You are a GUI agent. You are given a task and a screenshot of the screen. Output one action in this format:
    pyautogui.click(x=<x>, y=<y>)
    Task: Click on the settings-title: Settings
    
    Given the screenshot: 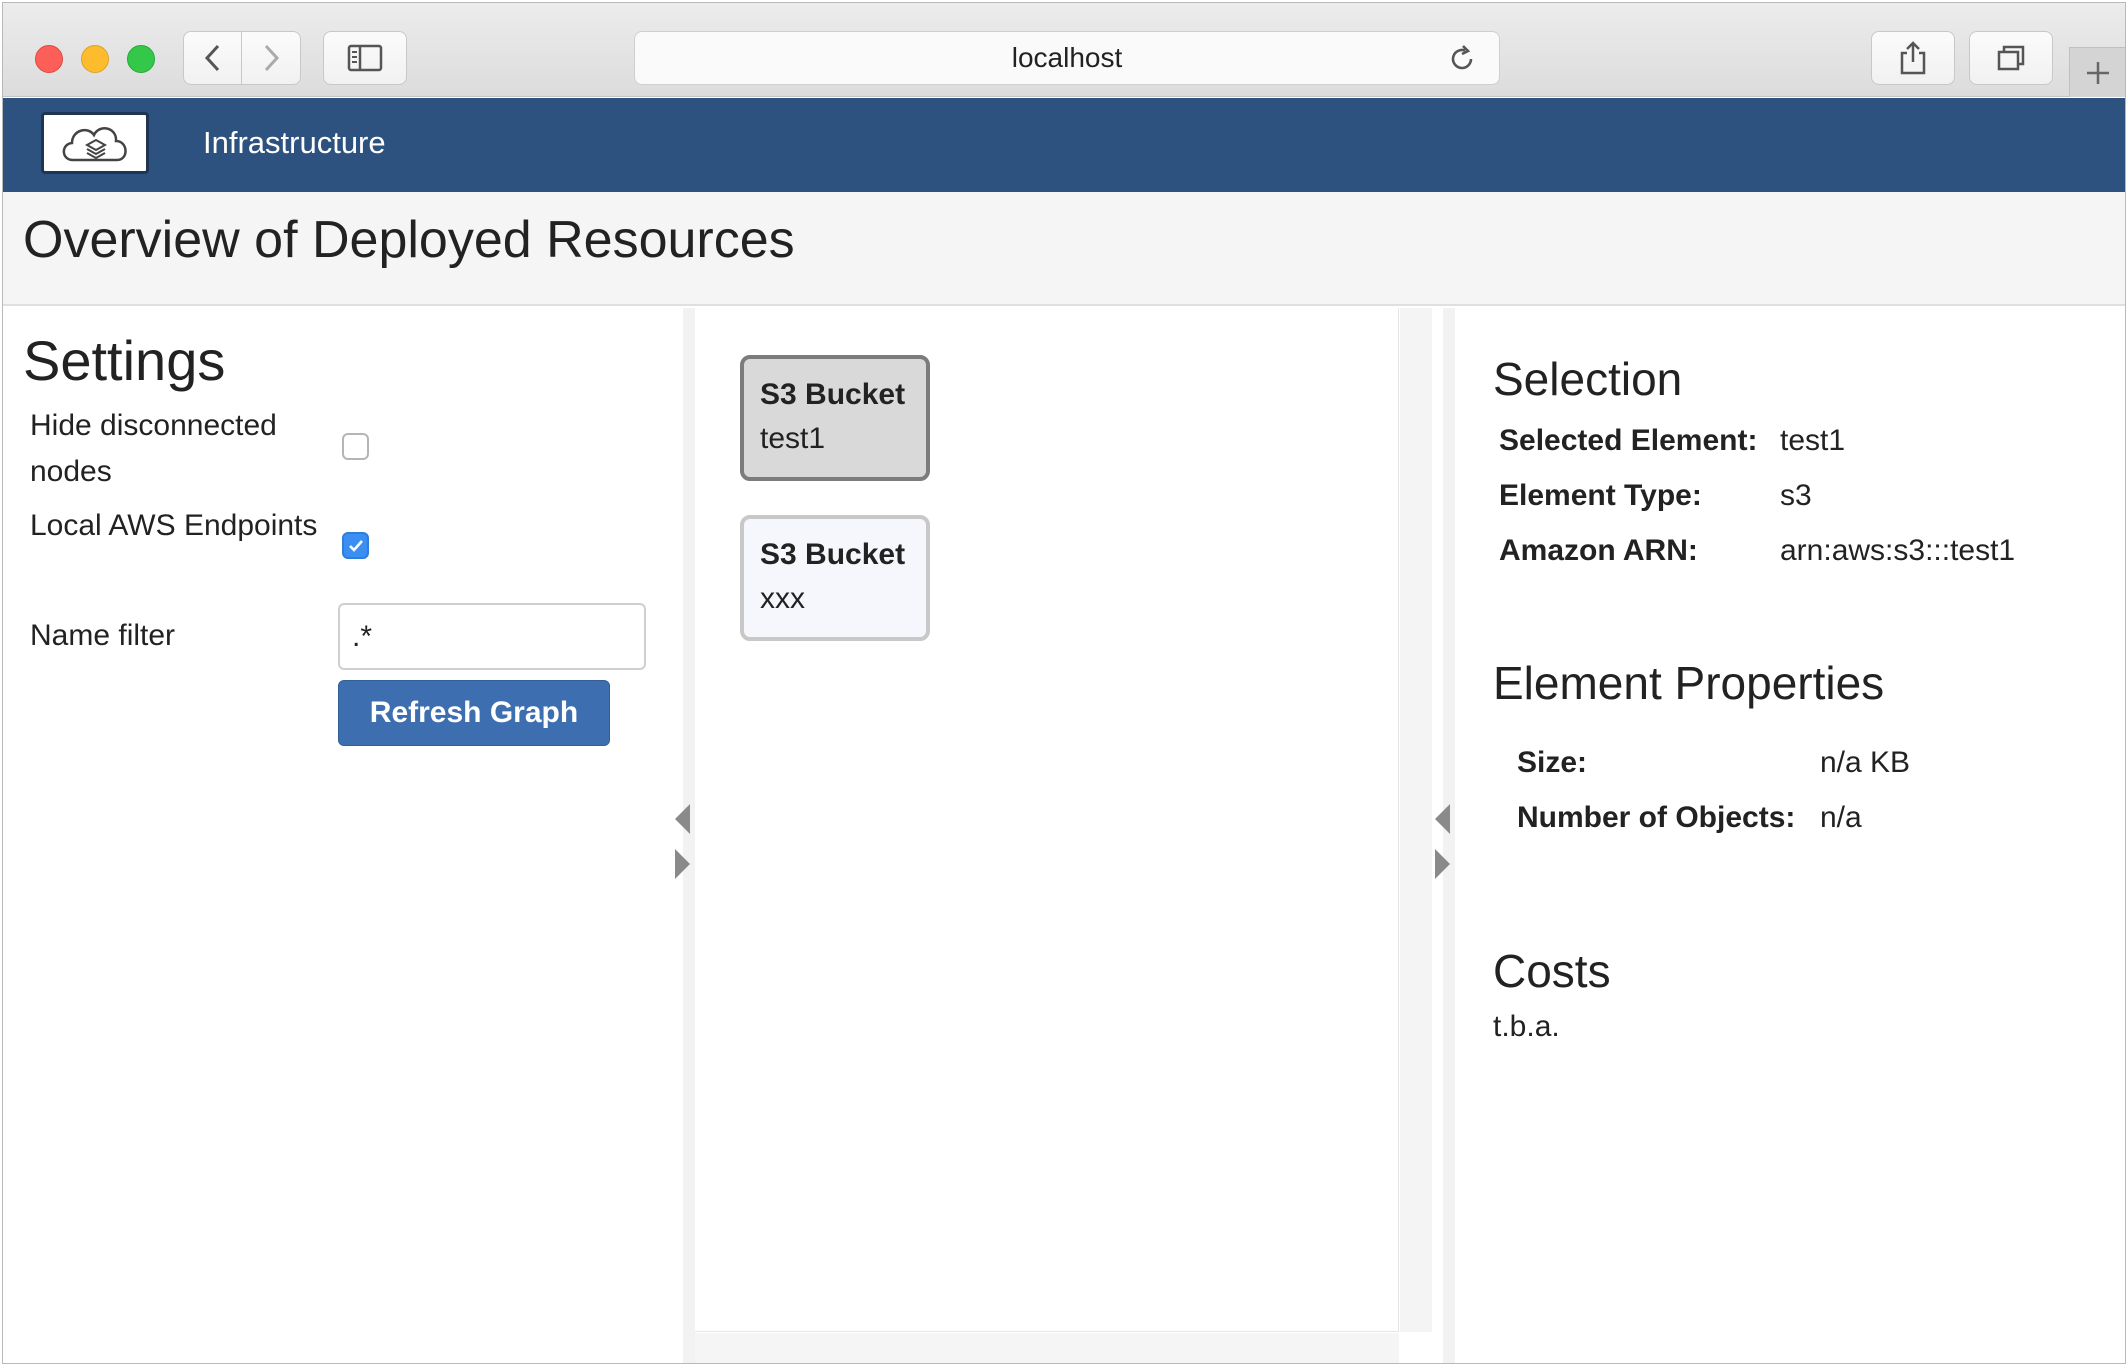 What is the action you would take?
    pyautogui.click(x=124, y=360)
    